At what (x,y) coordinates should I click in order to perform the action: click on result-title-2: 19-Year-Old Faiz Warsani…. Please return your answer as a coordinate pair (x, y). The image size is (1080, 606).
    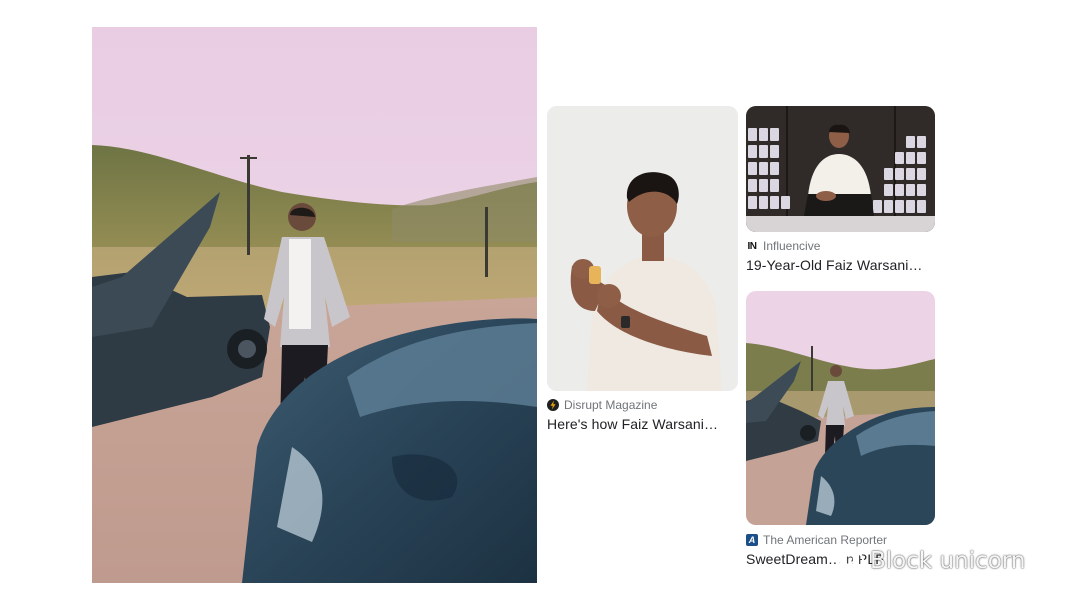
    Looking at the image, I should click on (838, 265).